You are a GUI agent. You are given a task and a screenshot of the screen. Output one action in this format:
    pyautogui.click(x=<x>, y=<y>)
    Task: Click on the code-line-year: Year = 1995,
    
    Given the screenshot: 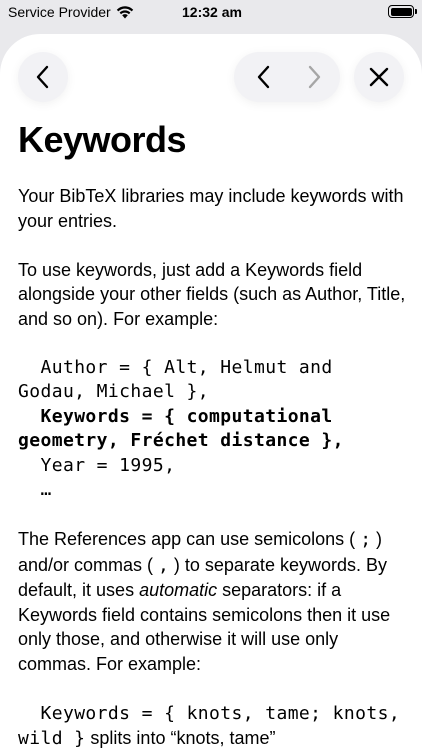 What is the action you would take?
    pyautogui.click(x=97, y=465)
    